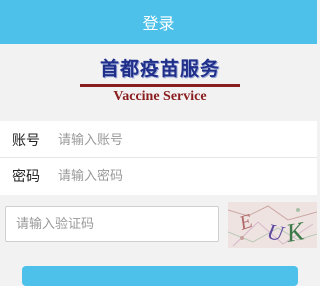  What do you see at coordinates (26, 177) in the screenshot?
I see `password-label: 密码` at bounding box center [26, 177].